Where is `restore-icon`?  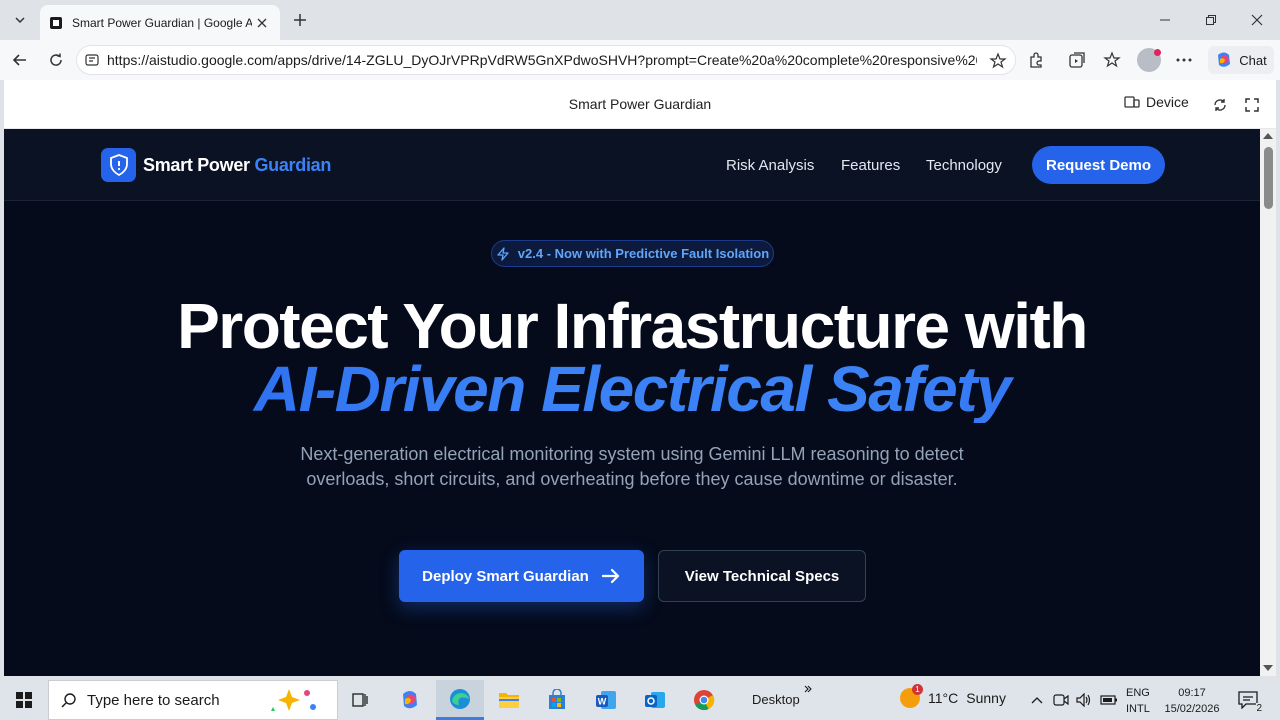 restore-icon is located at coordinates (1211, 20).